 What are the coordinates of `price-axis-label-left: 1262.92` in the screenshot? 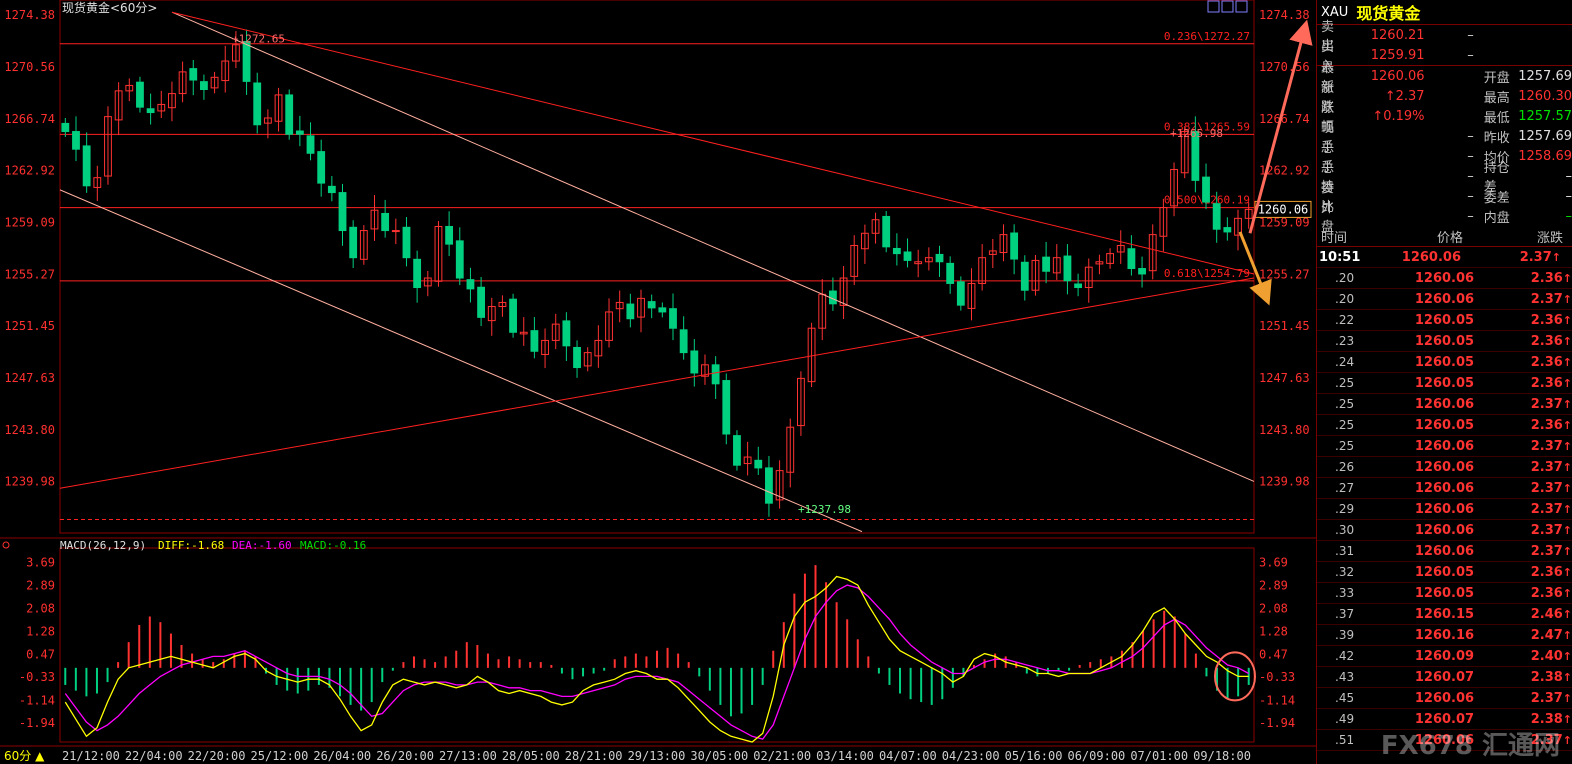 It's located at (29, 171).